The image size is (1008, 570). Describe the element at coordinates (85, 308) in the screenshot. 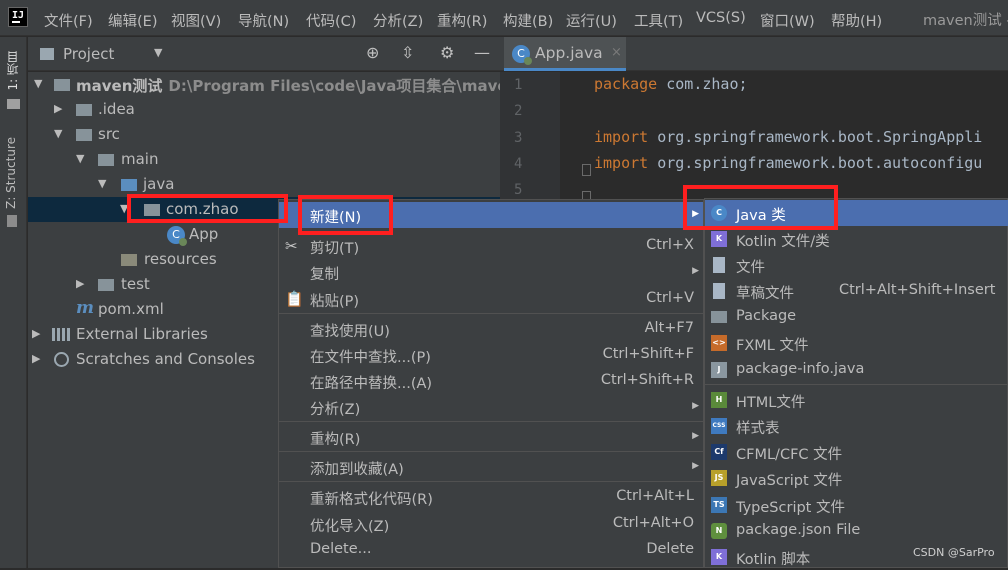

I see `maven-icon: m` at that location.